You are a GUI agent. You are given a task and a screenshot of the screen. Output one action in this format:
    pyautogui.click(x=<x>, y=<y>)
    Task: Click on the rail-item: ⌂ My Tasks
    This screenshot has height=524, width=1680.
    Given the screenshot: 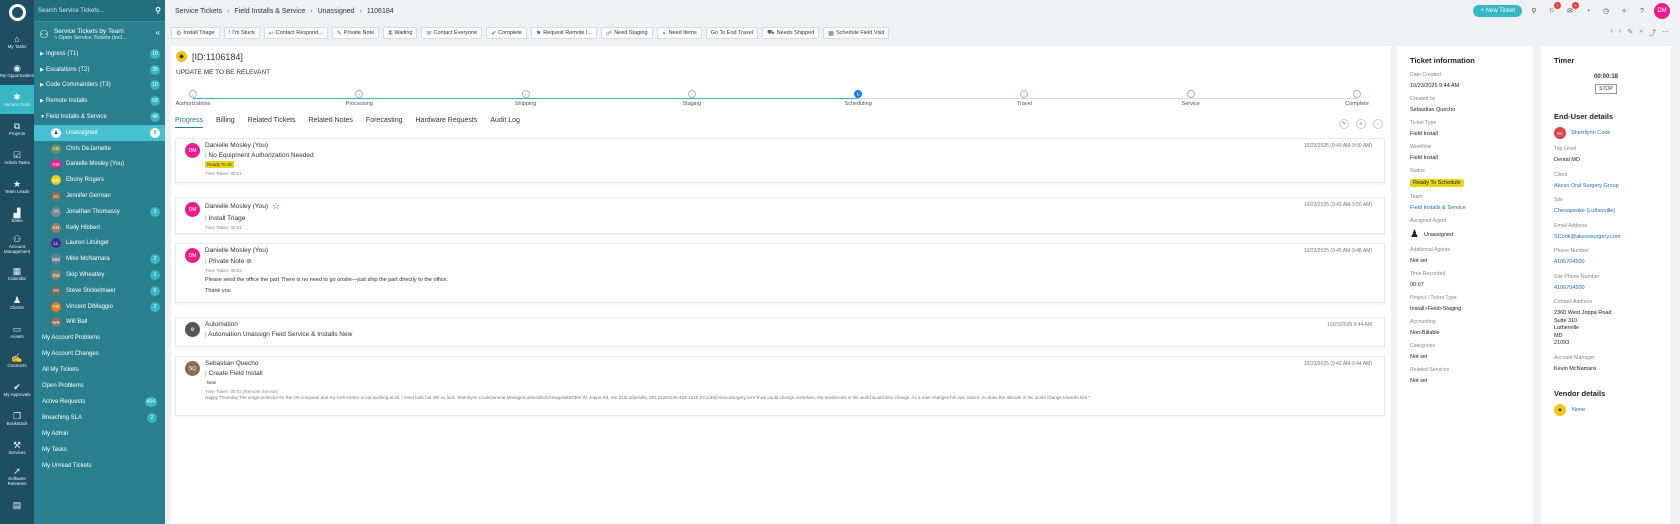 What is the action you would take?
    pyautogui.click(x=17, y=41)
    